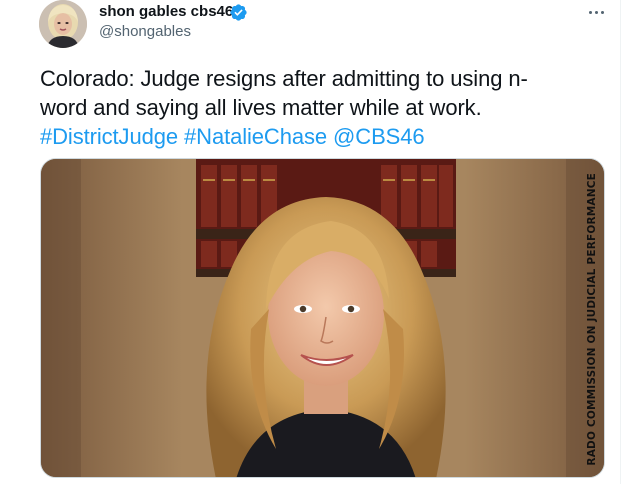 This screenshot has height=484, width=635. Describe the element at coordinates (255, 136) in the screenshot. I see `hashtag-nataliechase: #NatalieChase` at that location.